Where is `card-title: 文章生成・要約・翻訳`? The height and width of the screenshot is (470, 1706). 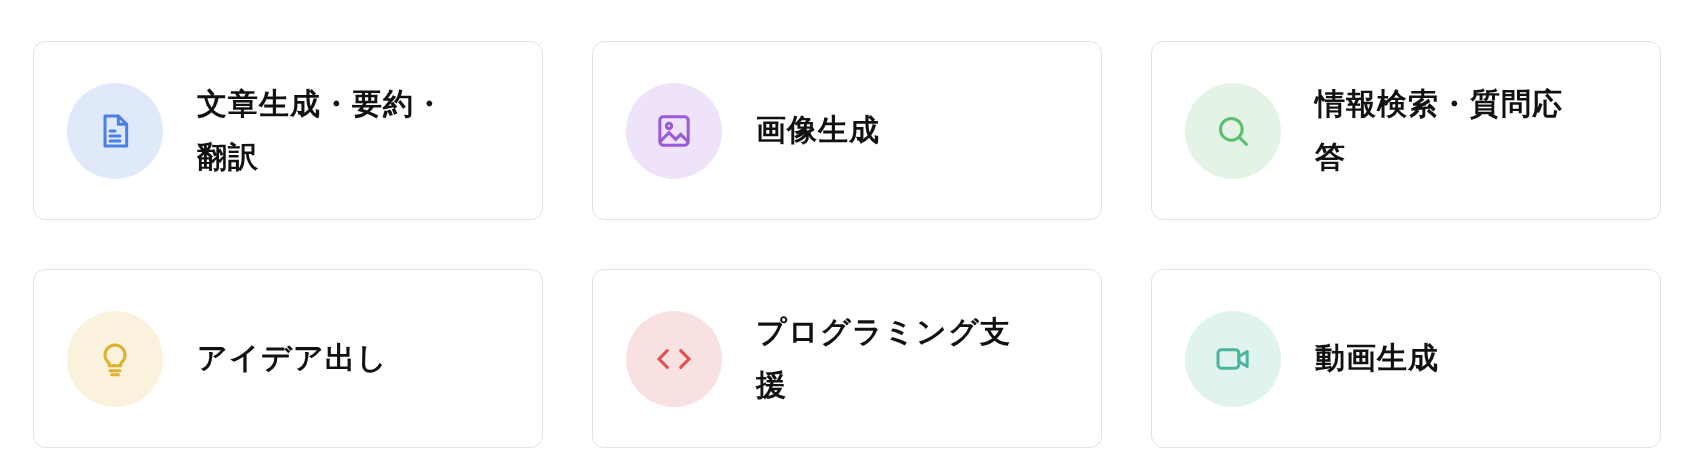
card-title: 文章生成・要約・翻訳 is located at coordinates (321, 130).